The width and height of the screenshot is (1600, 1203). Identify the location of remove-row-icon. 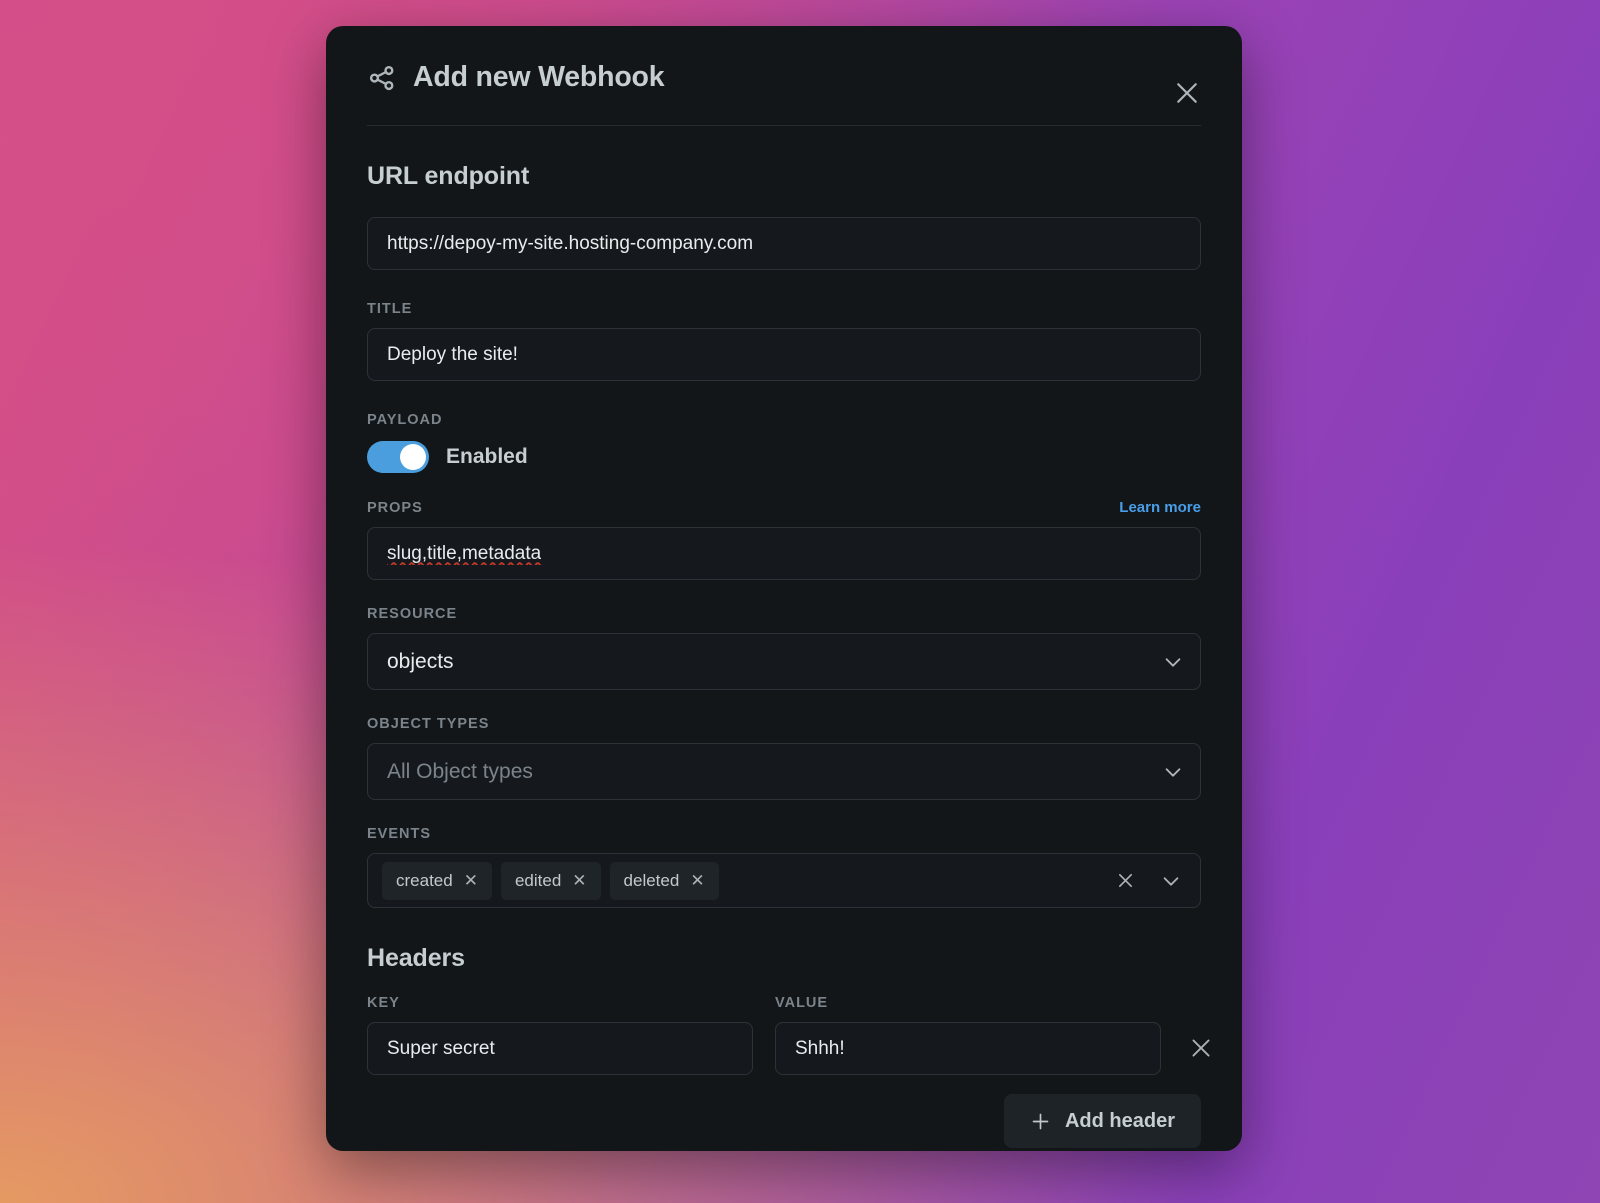
(1201, 1048).